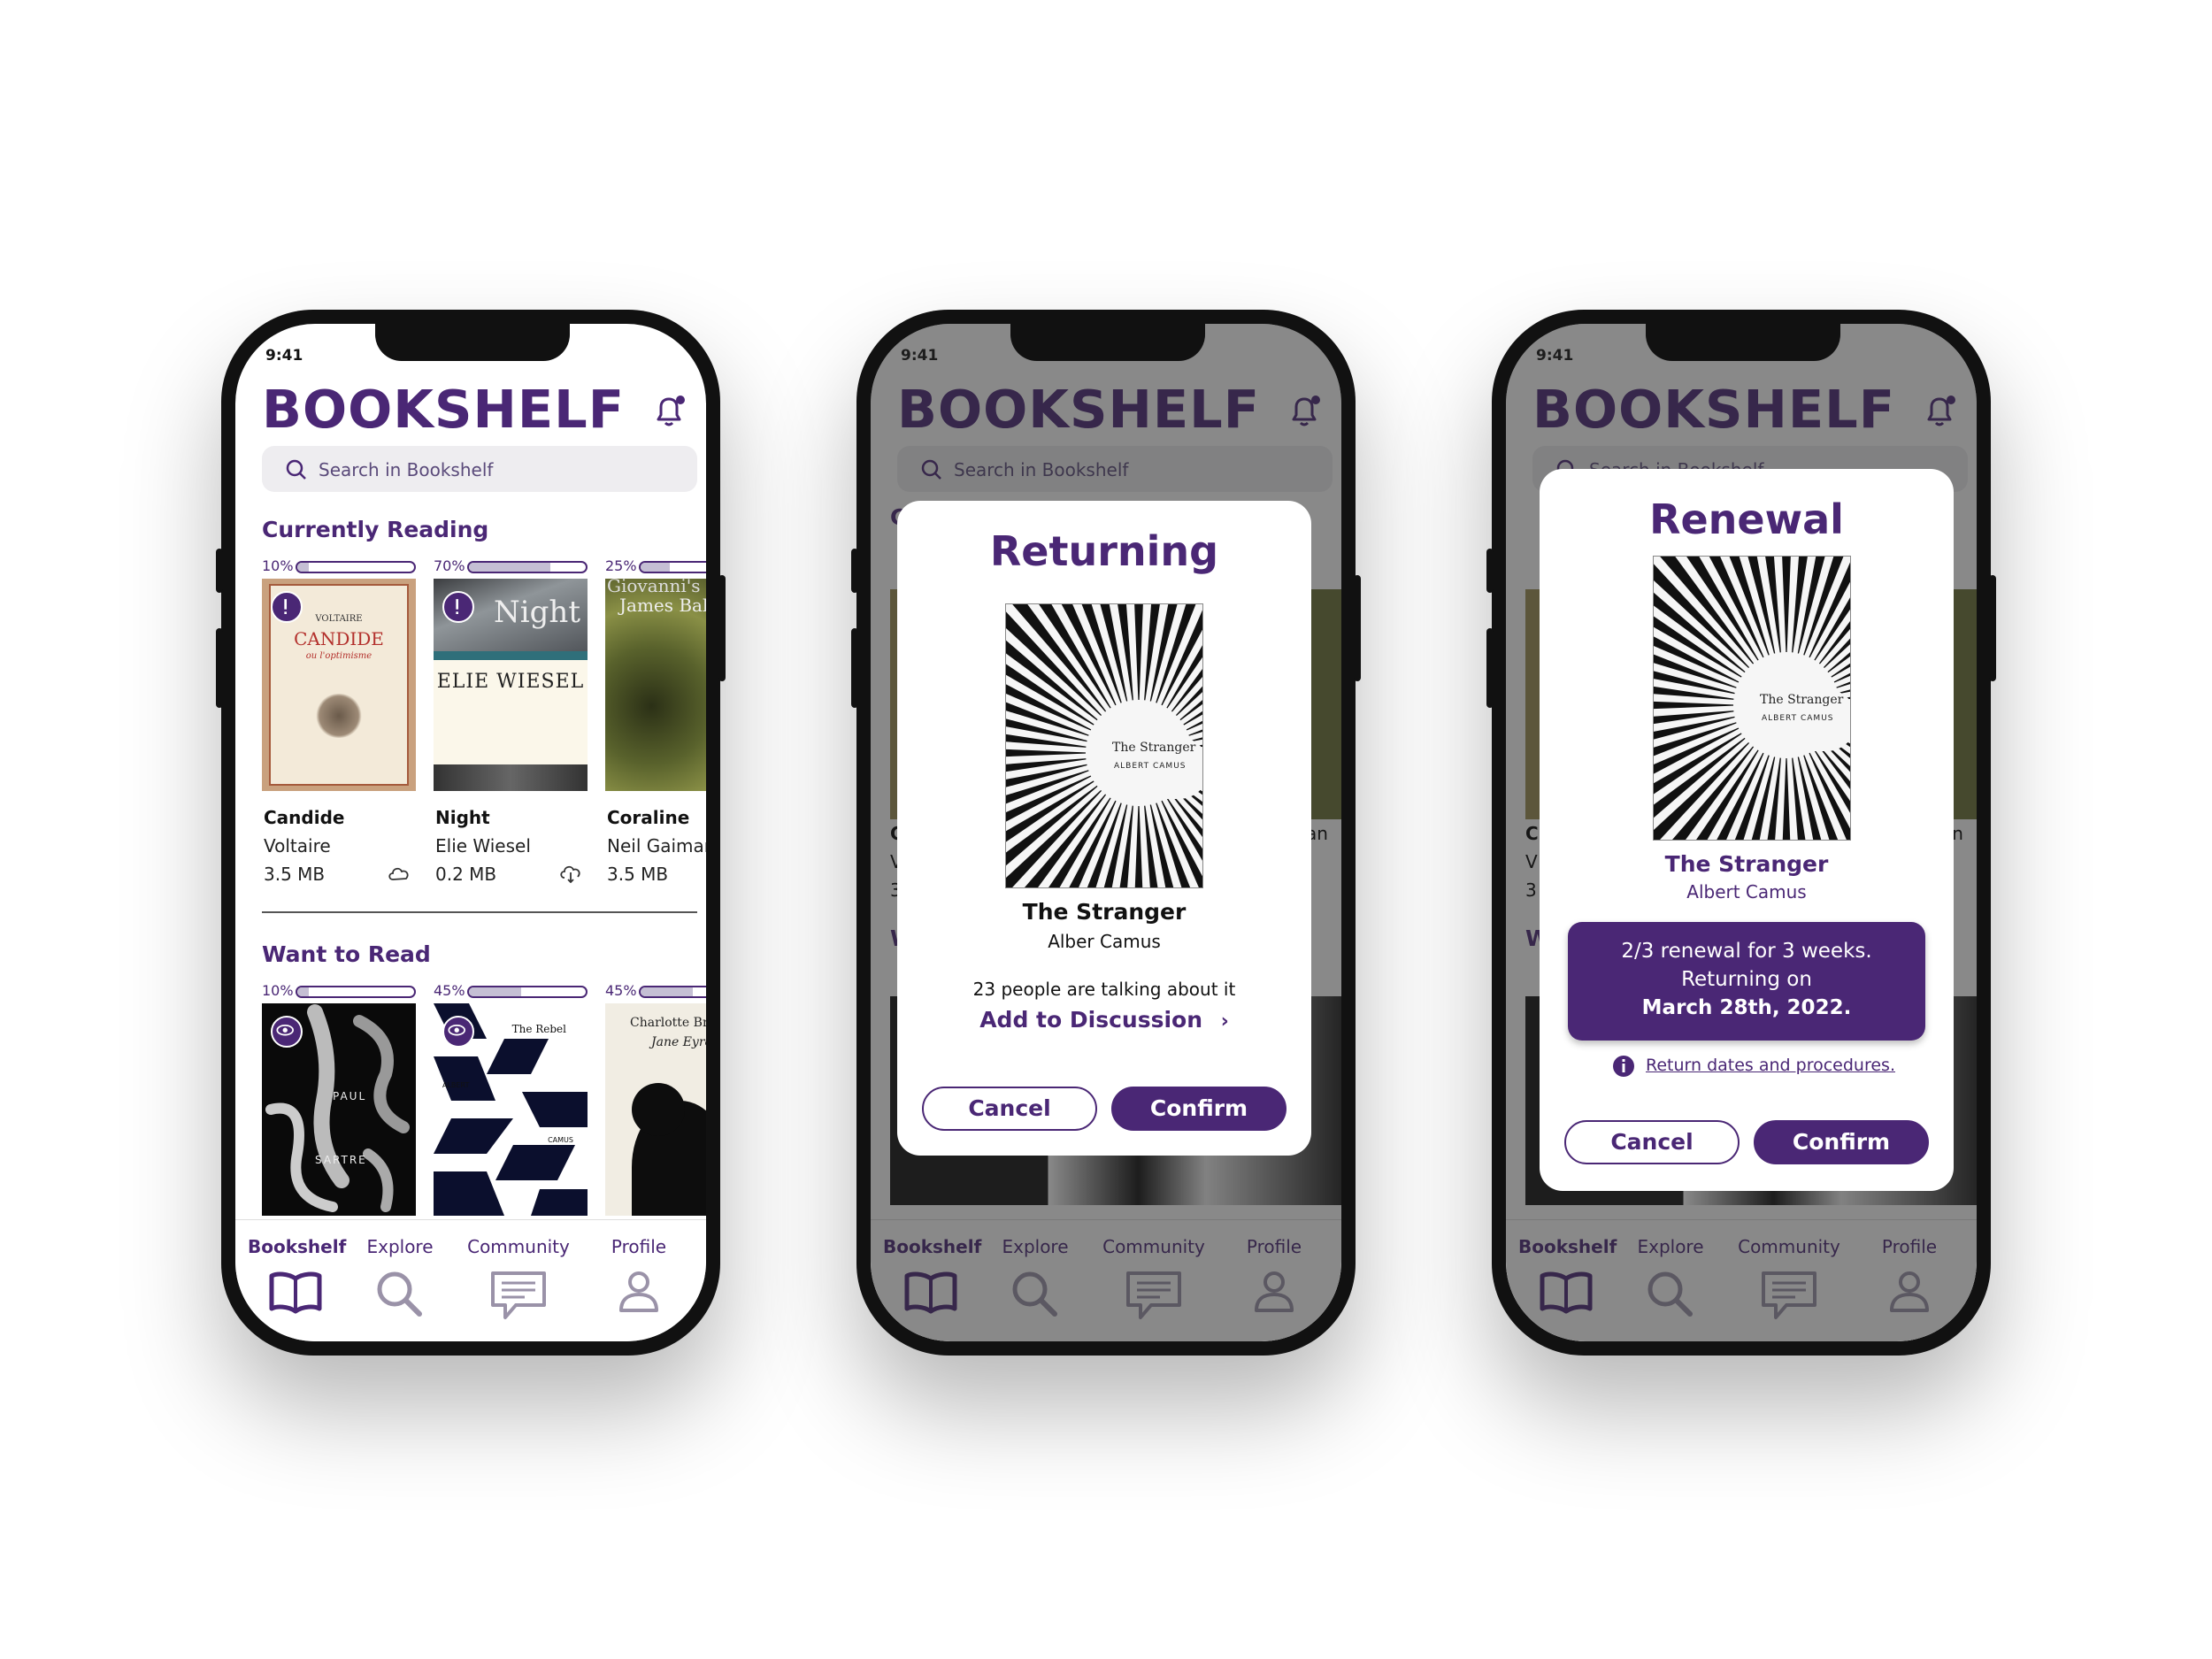 Image resolution: width=2212 pixels, height=1659 pixels. I want to click on book-cover: VOLTAIRE CANDIDE ou l'optimisme, so click(339, 685).